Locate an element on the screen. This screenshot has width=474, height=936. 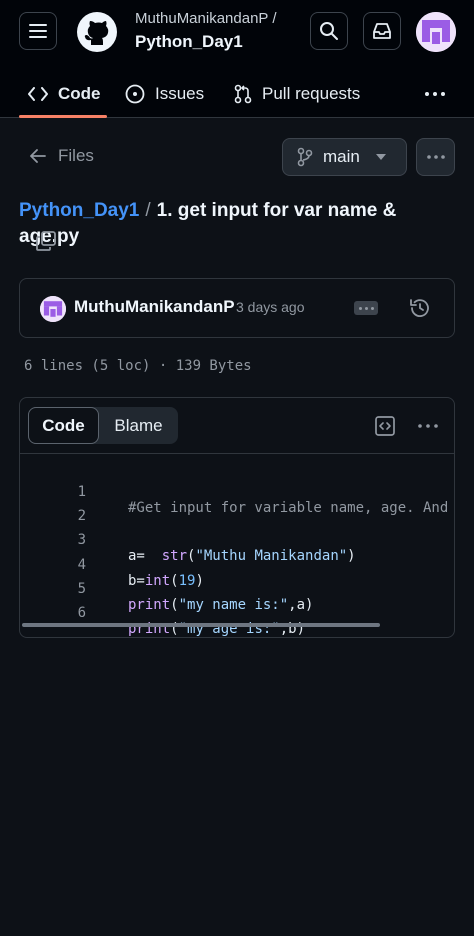
blame-view-button: Blame is located at coordinates (138, 425).